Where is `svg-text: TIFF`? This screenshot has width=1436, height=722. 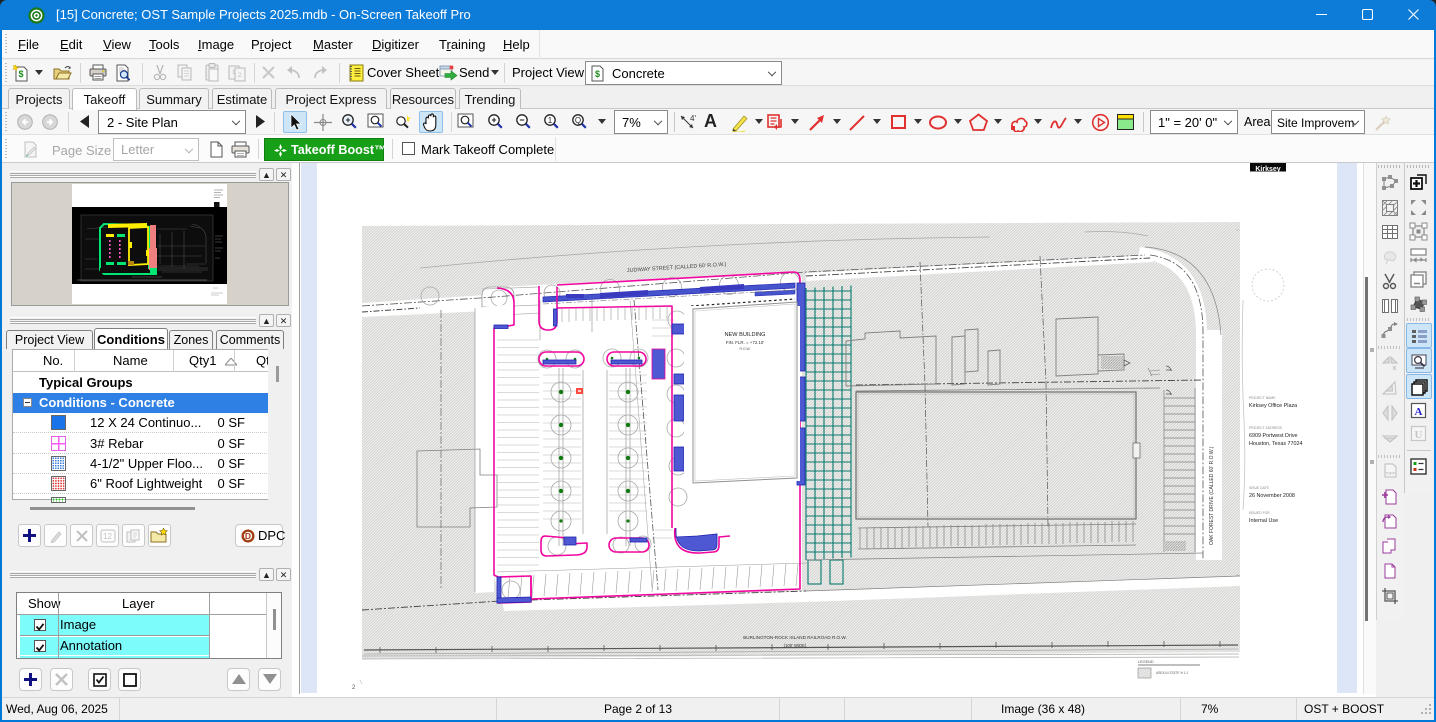 svg-text: TIFF is located at coordinates (1391, 473).